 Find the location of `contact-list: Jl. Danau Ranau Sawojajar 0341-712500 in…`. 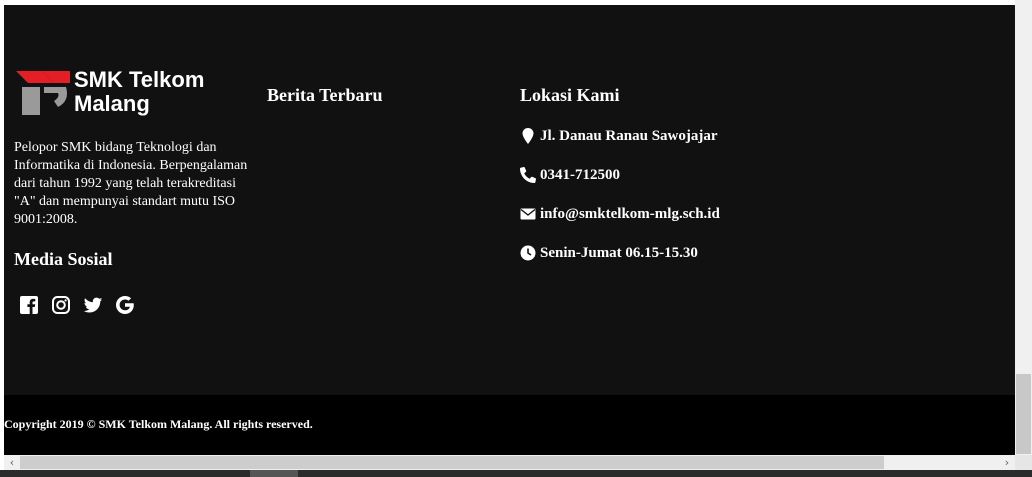

contact-list: Jl. Danau Ranau Sawojajar 0341-712500 in… is located at coordinates (620, 194).